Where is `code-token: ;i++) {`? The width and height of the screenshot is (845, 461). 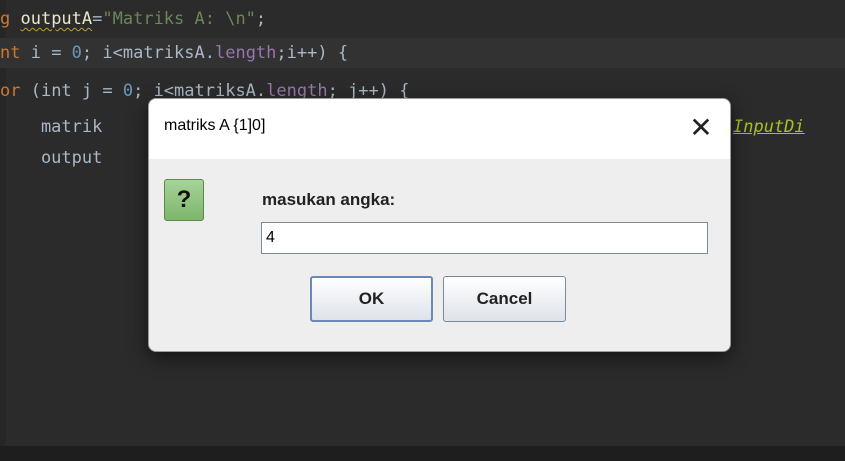 code-token: ;i++) { is located at coordinates (312, 53).